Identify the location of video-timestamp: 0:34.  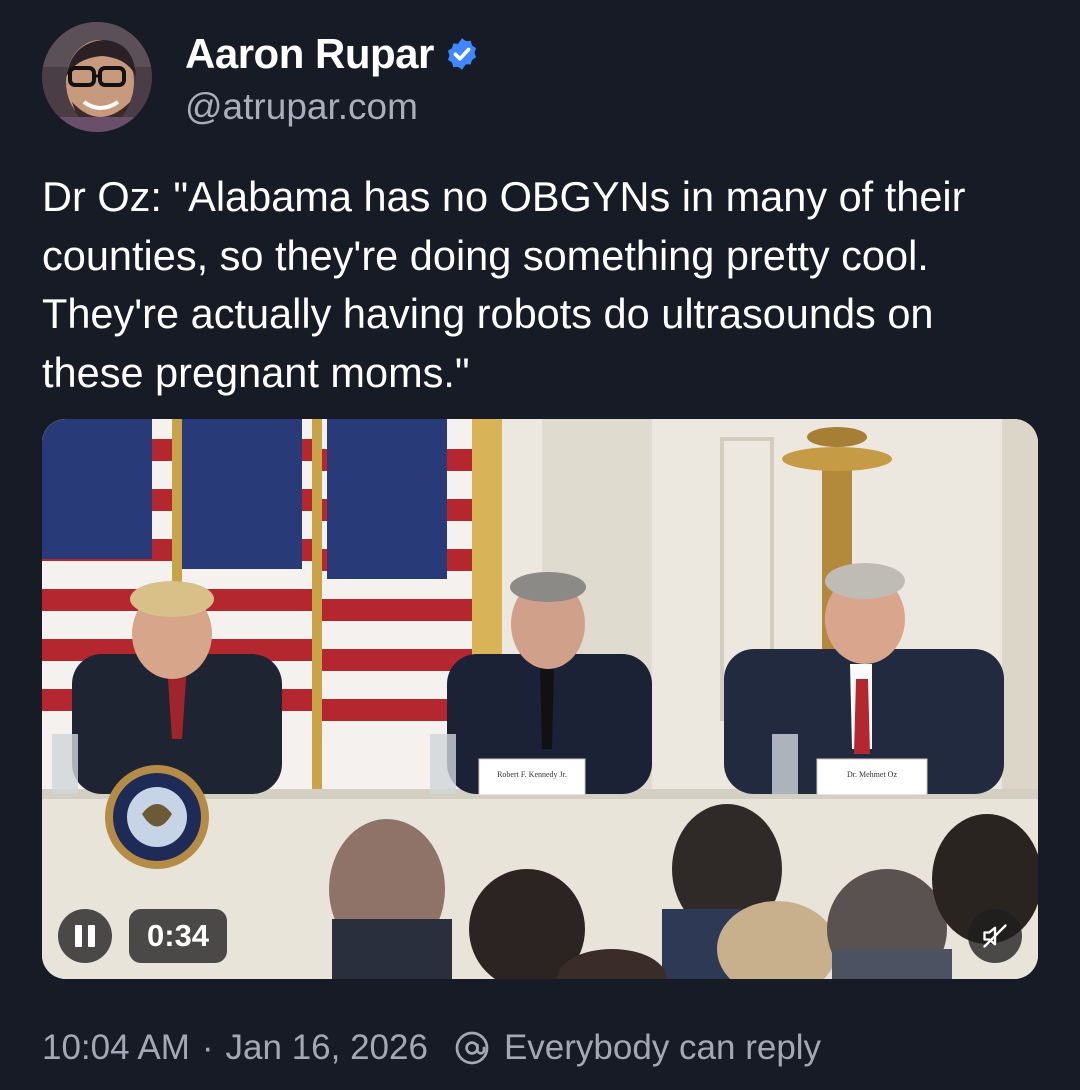
(178, 936).